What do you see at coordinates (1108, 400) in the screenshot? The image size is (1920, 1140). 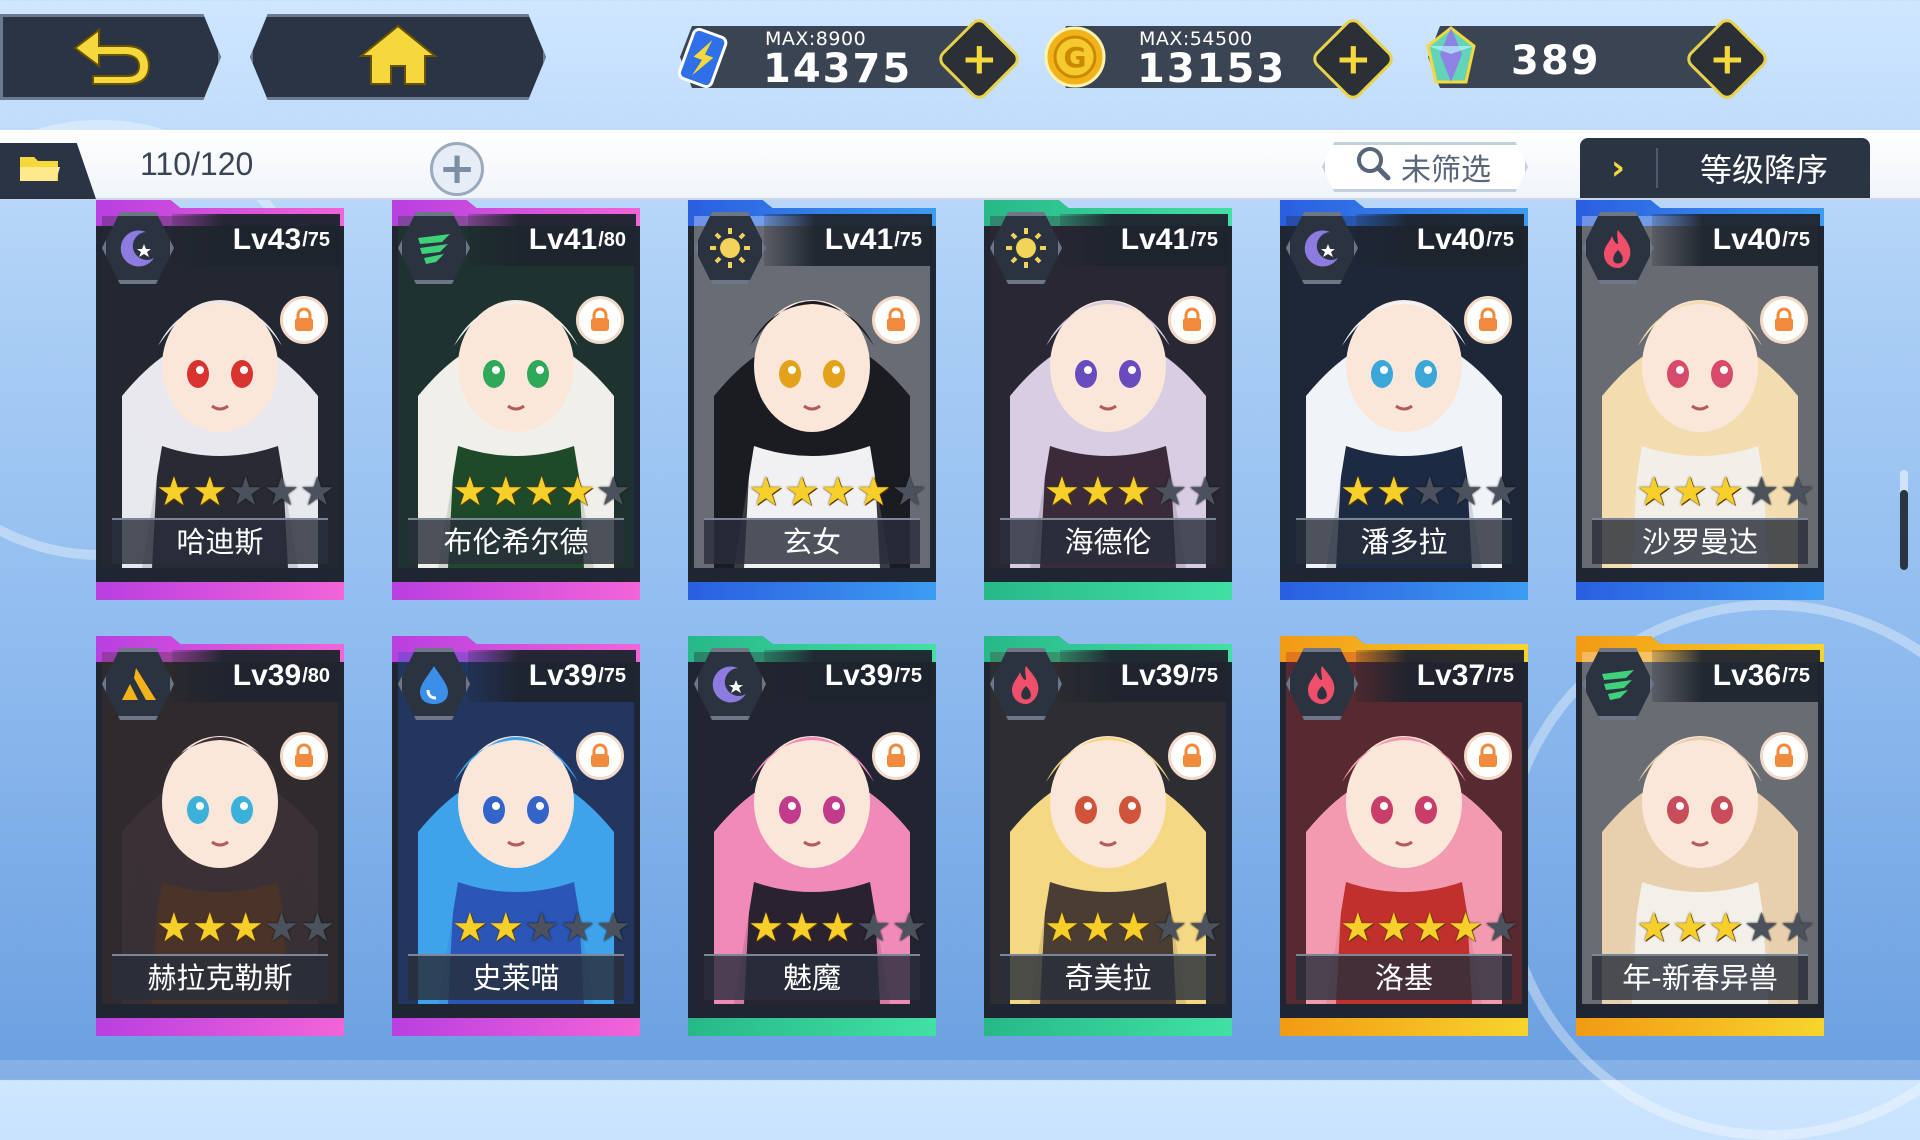 I see `character-card: Lv41/75 ★ ★ ★ ★ ★ 海德伦` at bounding box center [1108, 400].